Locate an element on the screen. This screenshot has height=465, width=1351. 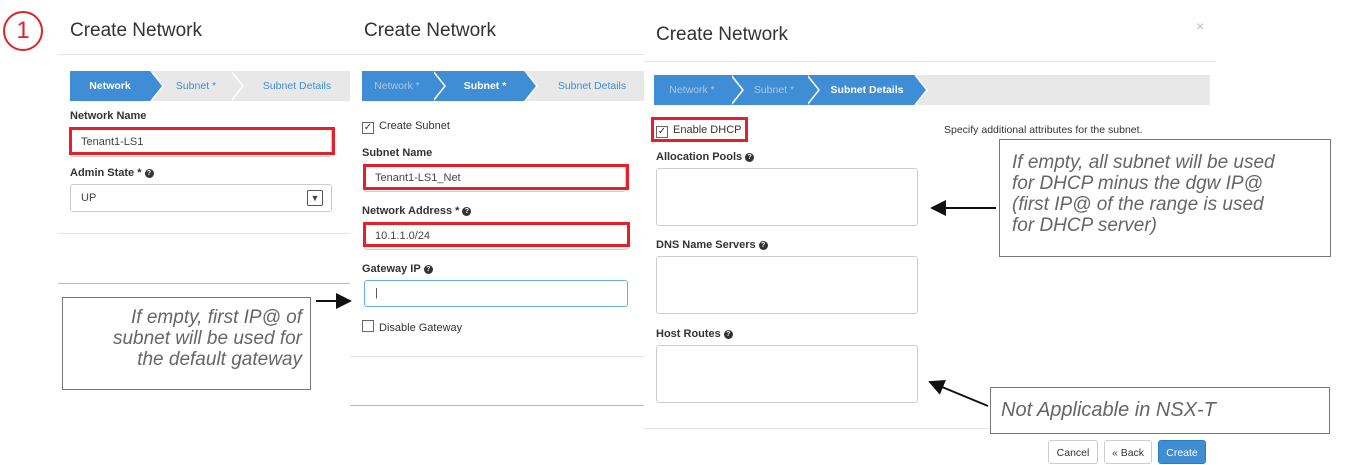
close-icon: × is located at coordinates (1200, 26).